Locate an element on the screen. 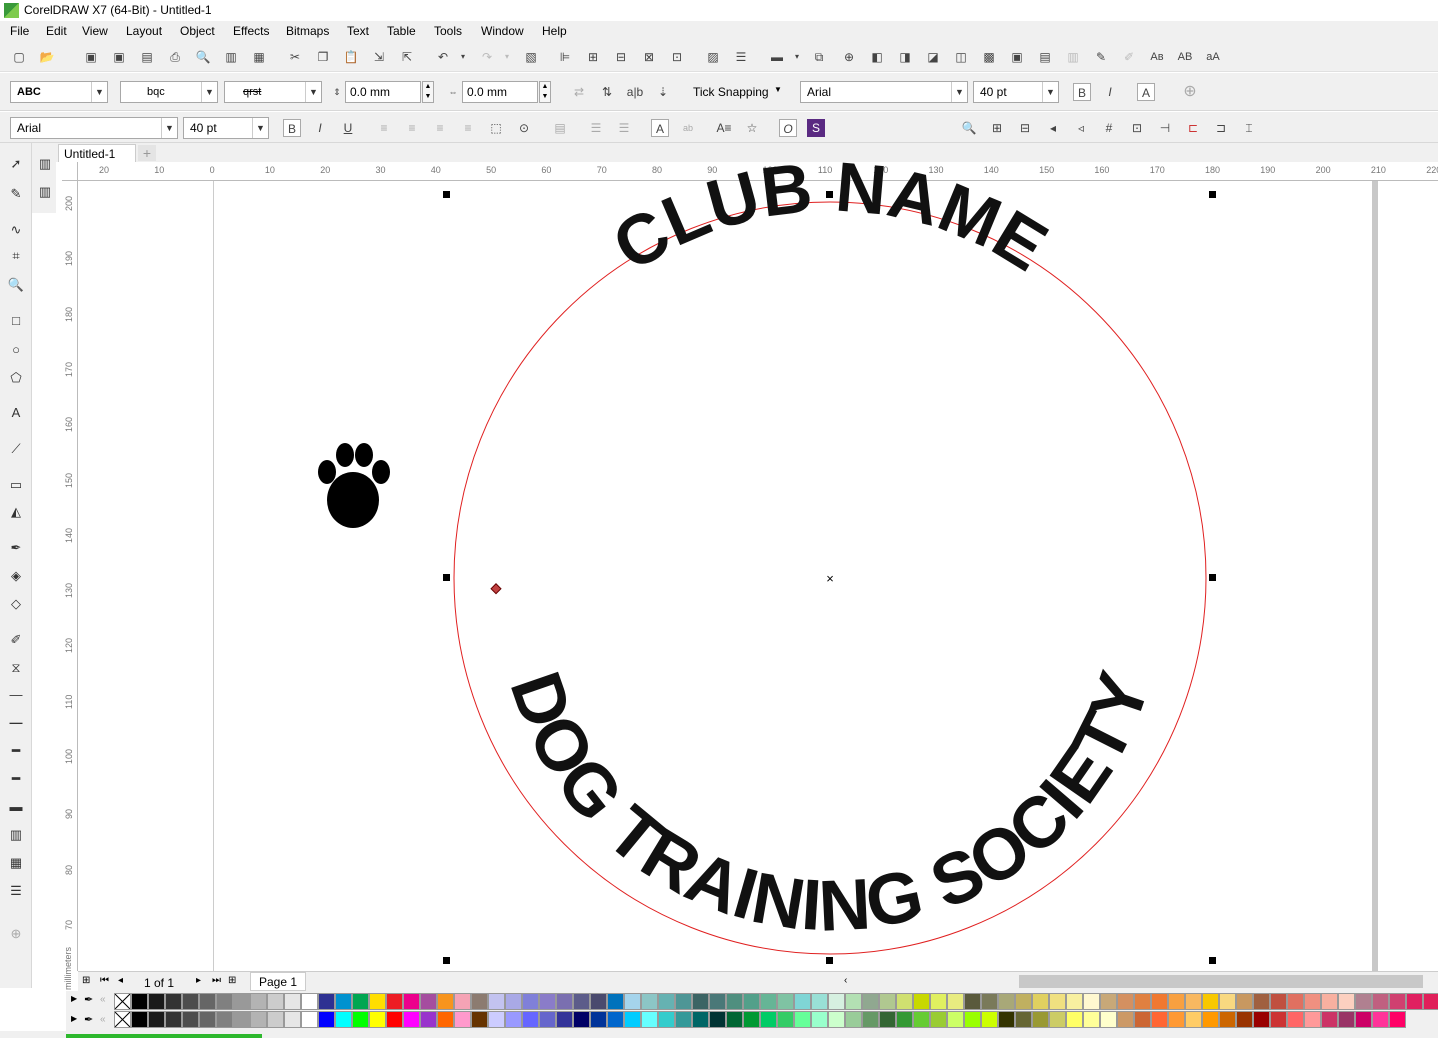 Image resolution: width=1438 pixels, height=1038 pixels. add-page-icon: ⊞ is located at coordinates (232, 980).